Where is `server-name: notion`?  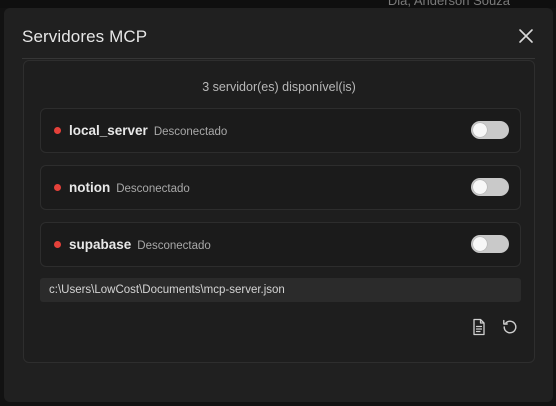
server-name: notion is located at coordinates (90, 187).